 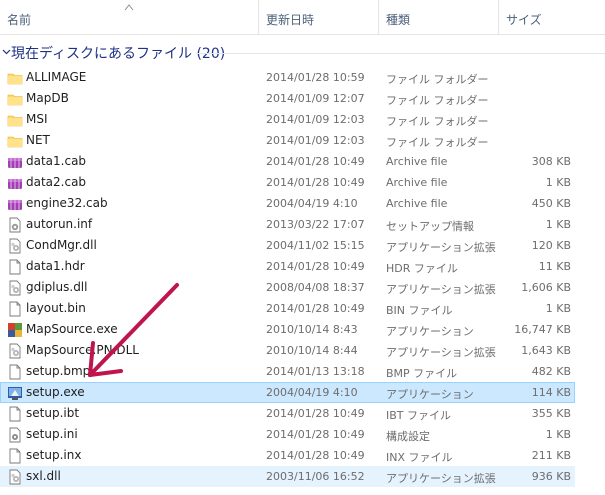 I want to click on file-type: BMP ファイル, so click(x=422, y=373).